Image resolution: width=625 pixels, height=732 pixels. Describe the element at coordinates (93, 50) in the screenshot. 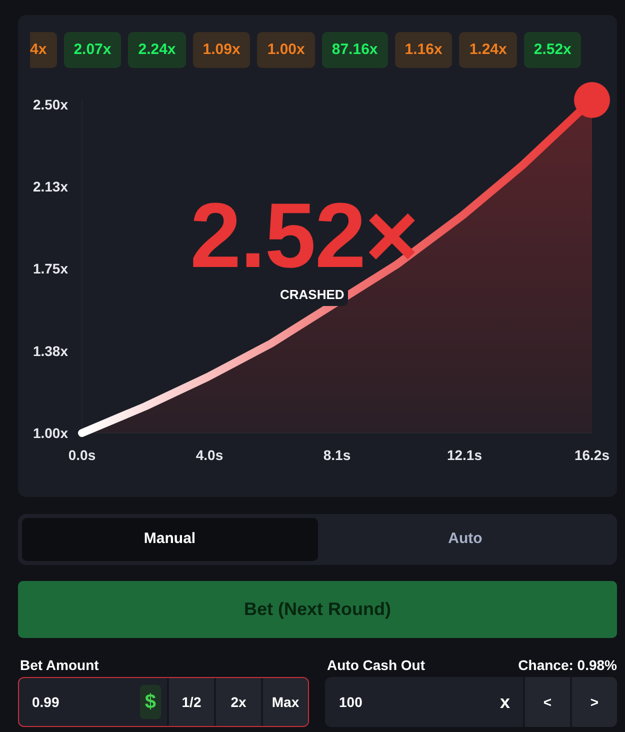

I see `history-pill: 2.07x` at that location.